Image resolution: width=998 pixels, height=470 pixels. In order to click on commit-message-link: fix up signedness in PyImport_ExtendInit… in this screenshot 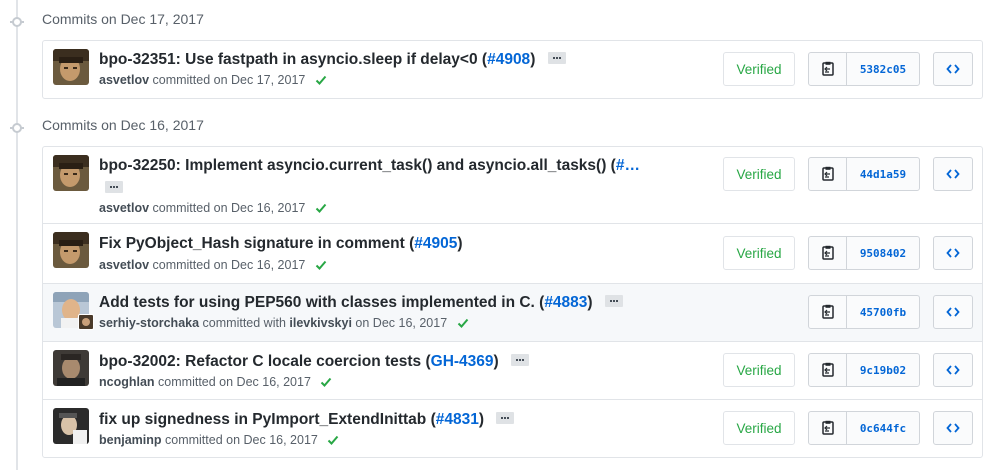, I will do `click(267, 419)`.